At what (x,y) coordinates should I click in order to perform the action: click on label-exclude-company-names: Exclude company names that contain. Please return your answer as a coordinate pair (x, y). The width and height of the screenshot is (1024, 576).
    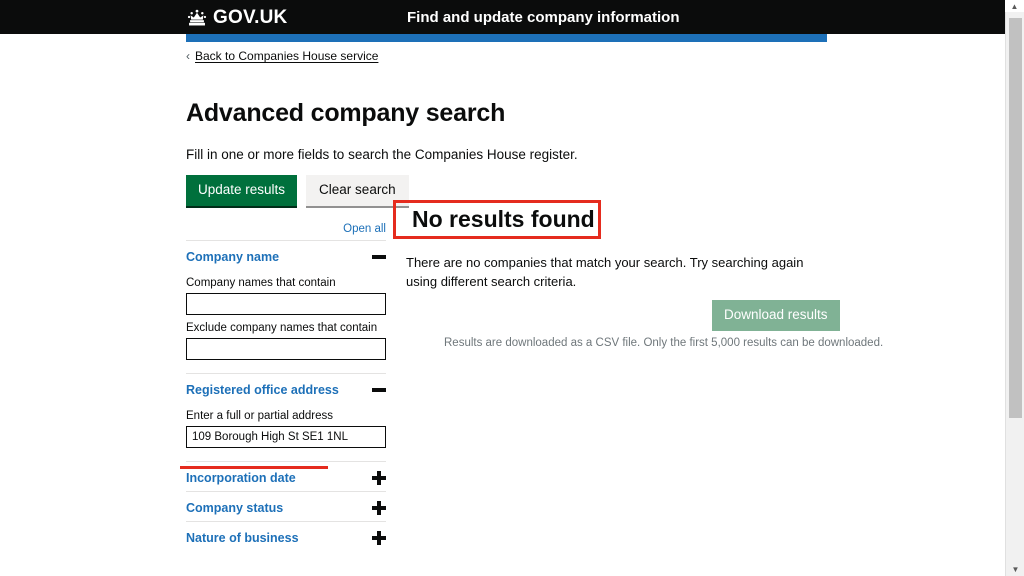
    Looking at the image, I should click on (282, 328).